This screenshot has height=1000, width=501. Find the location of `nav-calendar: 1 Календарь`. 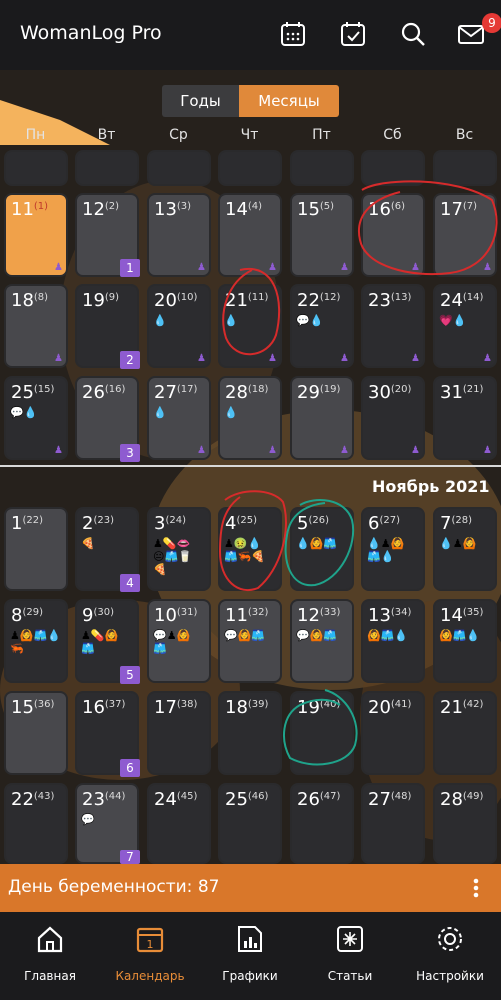

nav-calendar: 1 Календарь is located at coordinates (150, 956).